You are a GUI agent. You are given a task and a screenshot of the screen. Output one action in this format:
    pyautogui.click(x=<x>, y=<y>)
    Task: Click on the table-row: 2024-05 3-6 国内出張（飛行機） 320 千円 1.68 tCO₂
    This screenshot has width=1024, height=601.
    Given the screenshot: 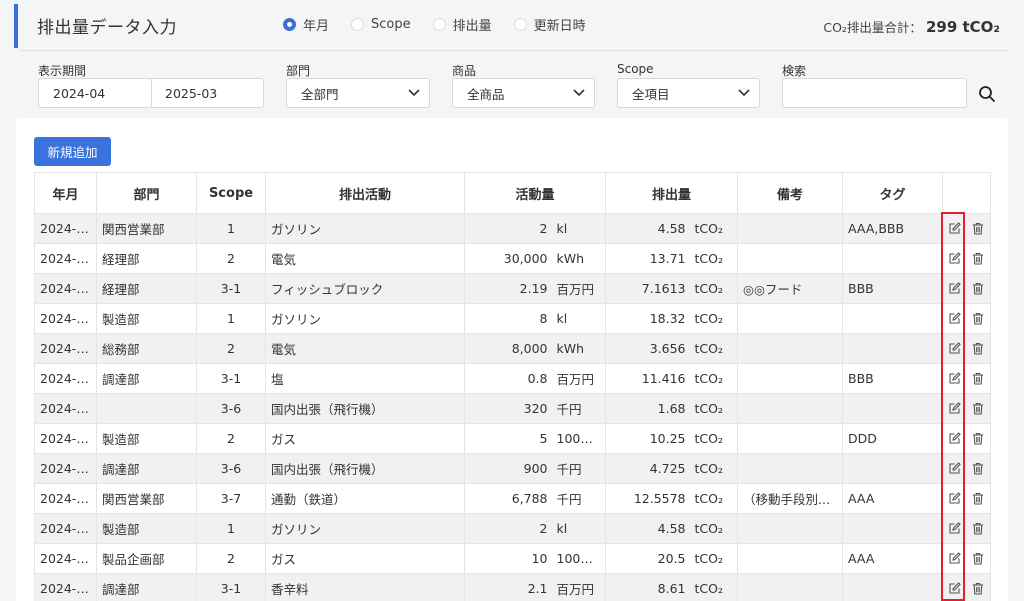 What is the action you would take?
    pyautogui.click(x=513, y=408)
    